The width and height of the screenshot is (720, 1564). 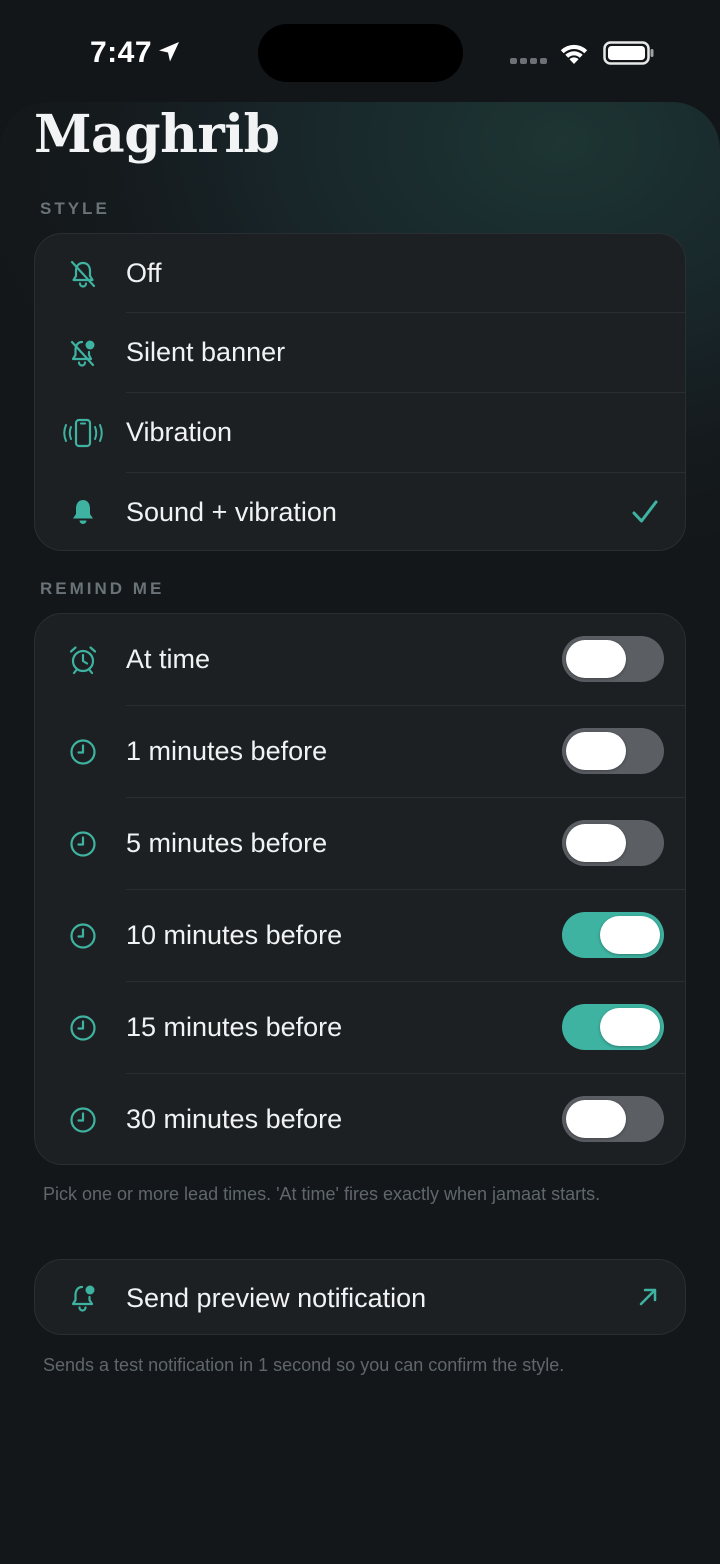 I want to click on dynamic-island, so click(x=360, y=53).